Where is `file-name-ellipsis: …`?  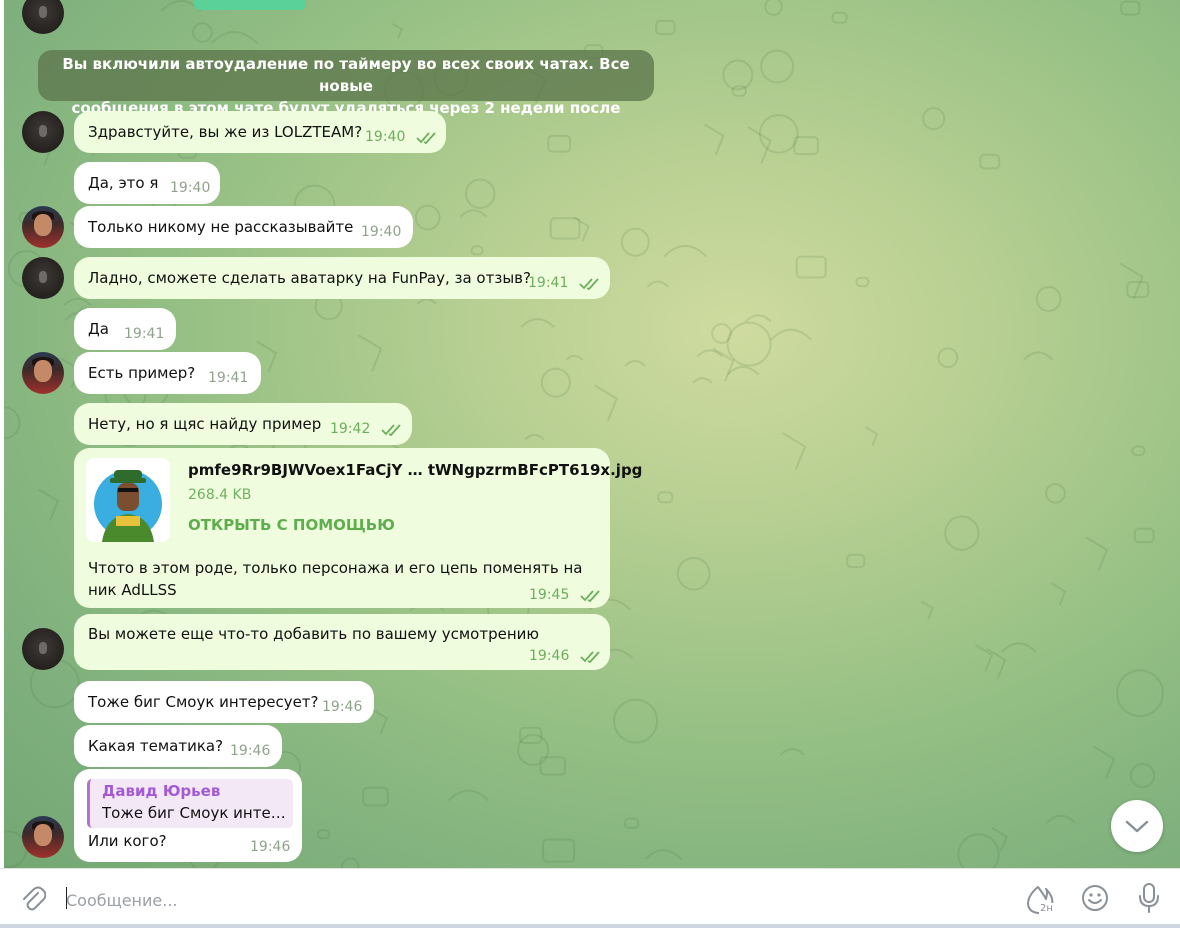 file-name-ellipsis: … is located at coordinates (415, 470).